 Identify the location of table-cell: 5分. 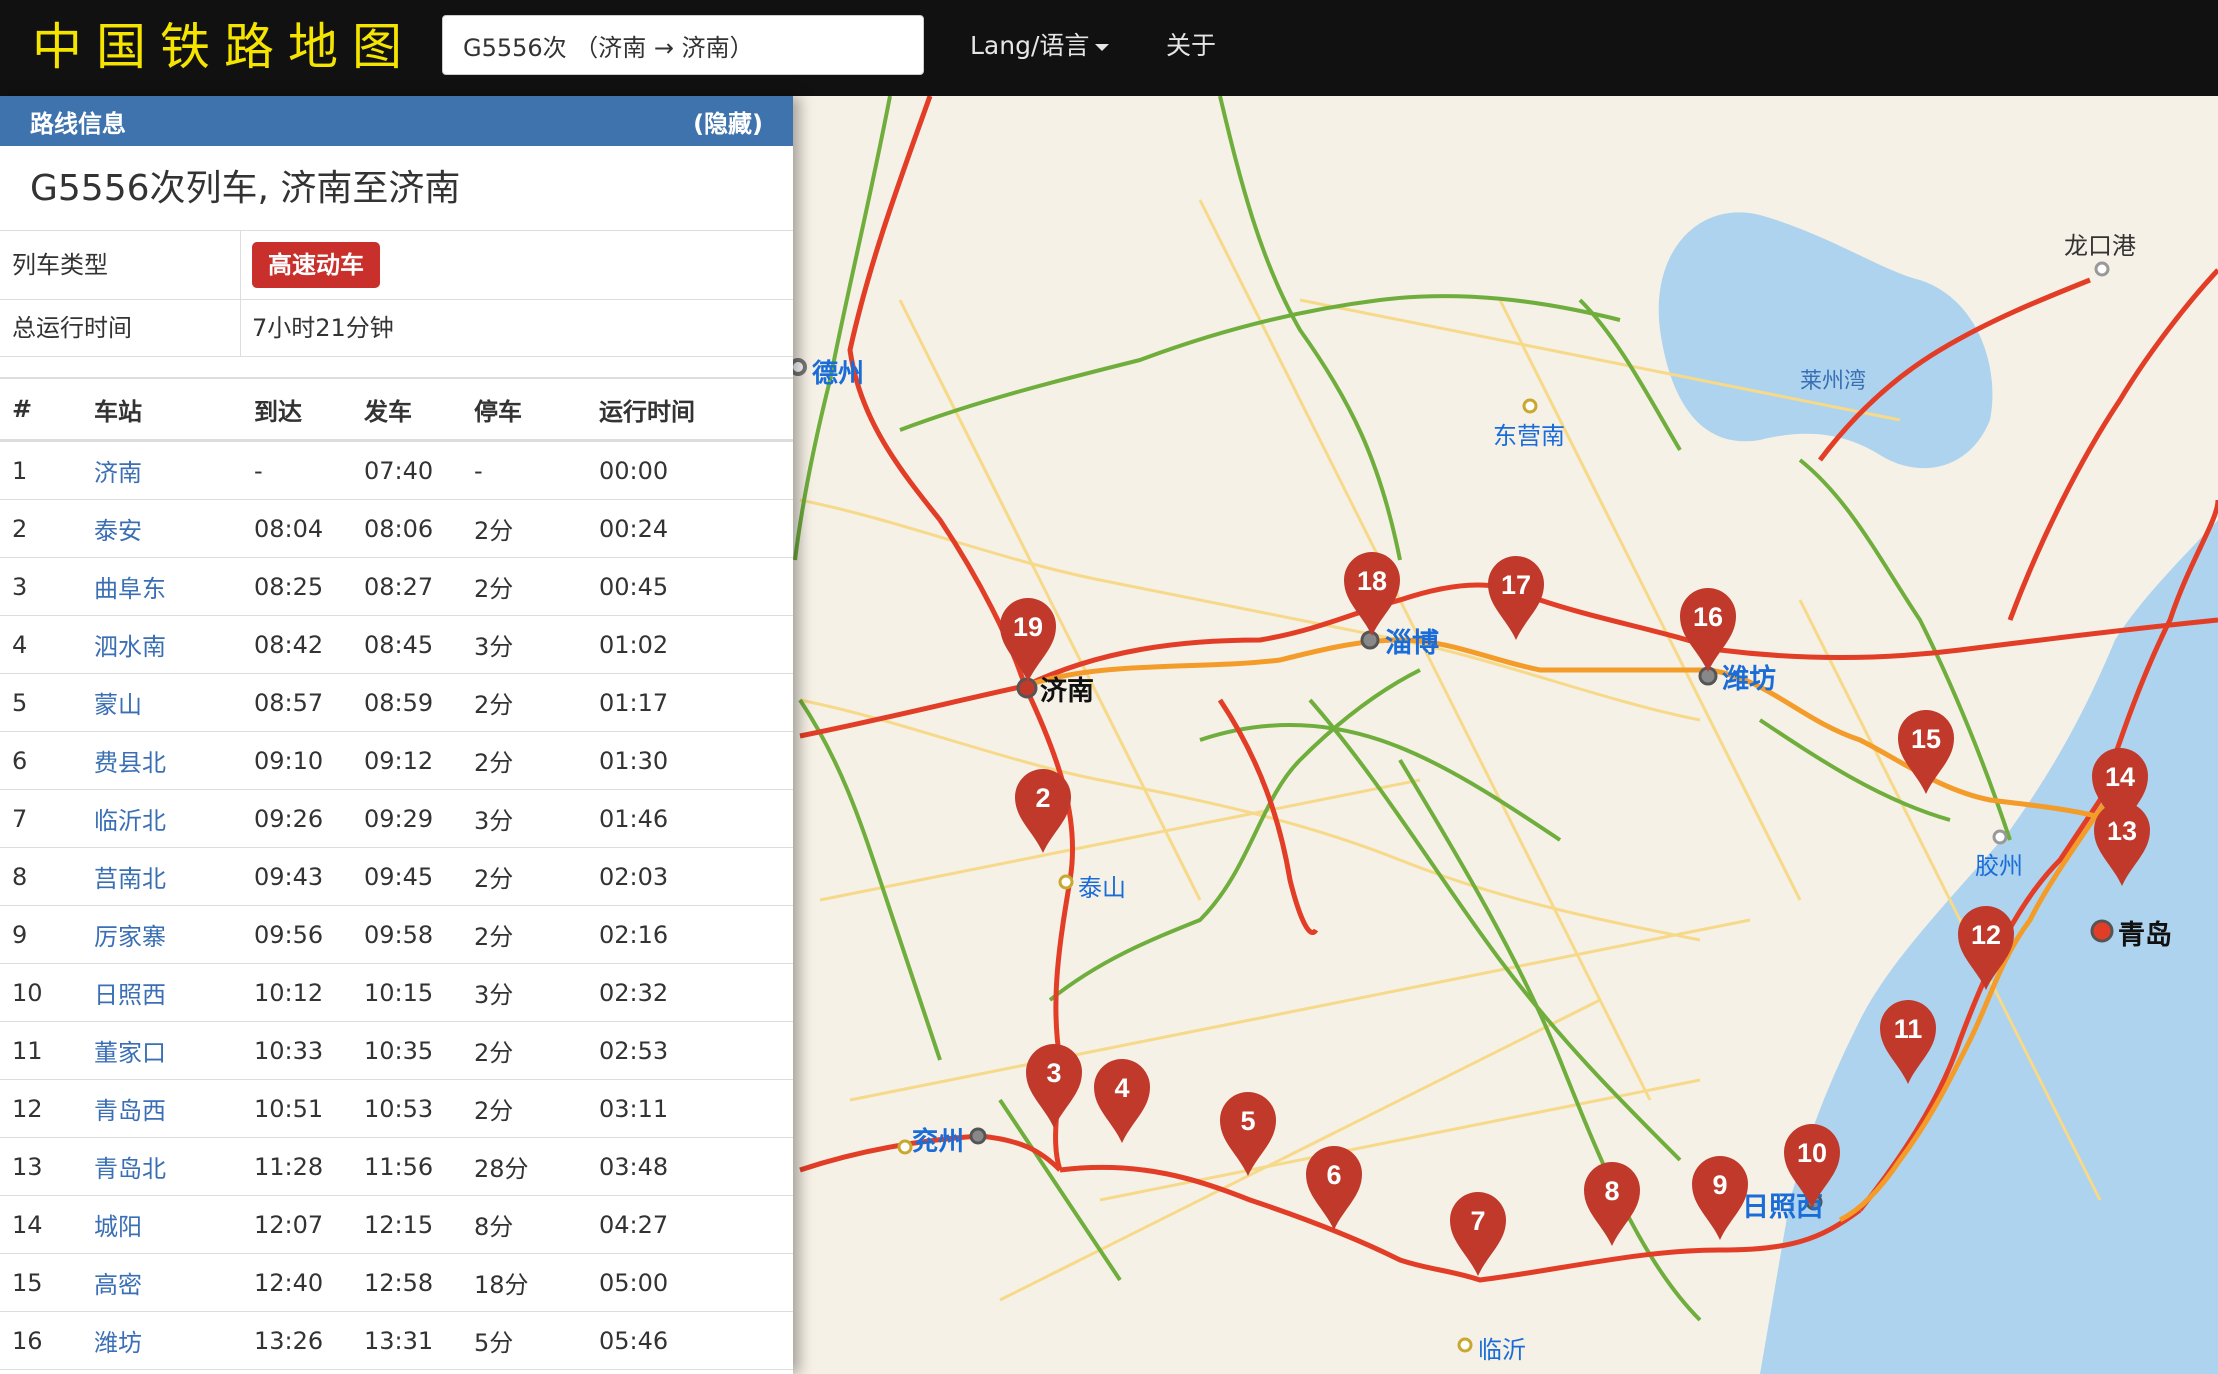
(536, 1340).